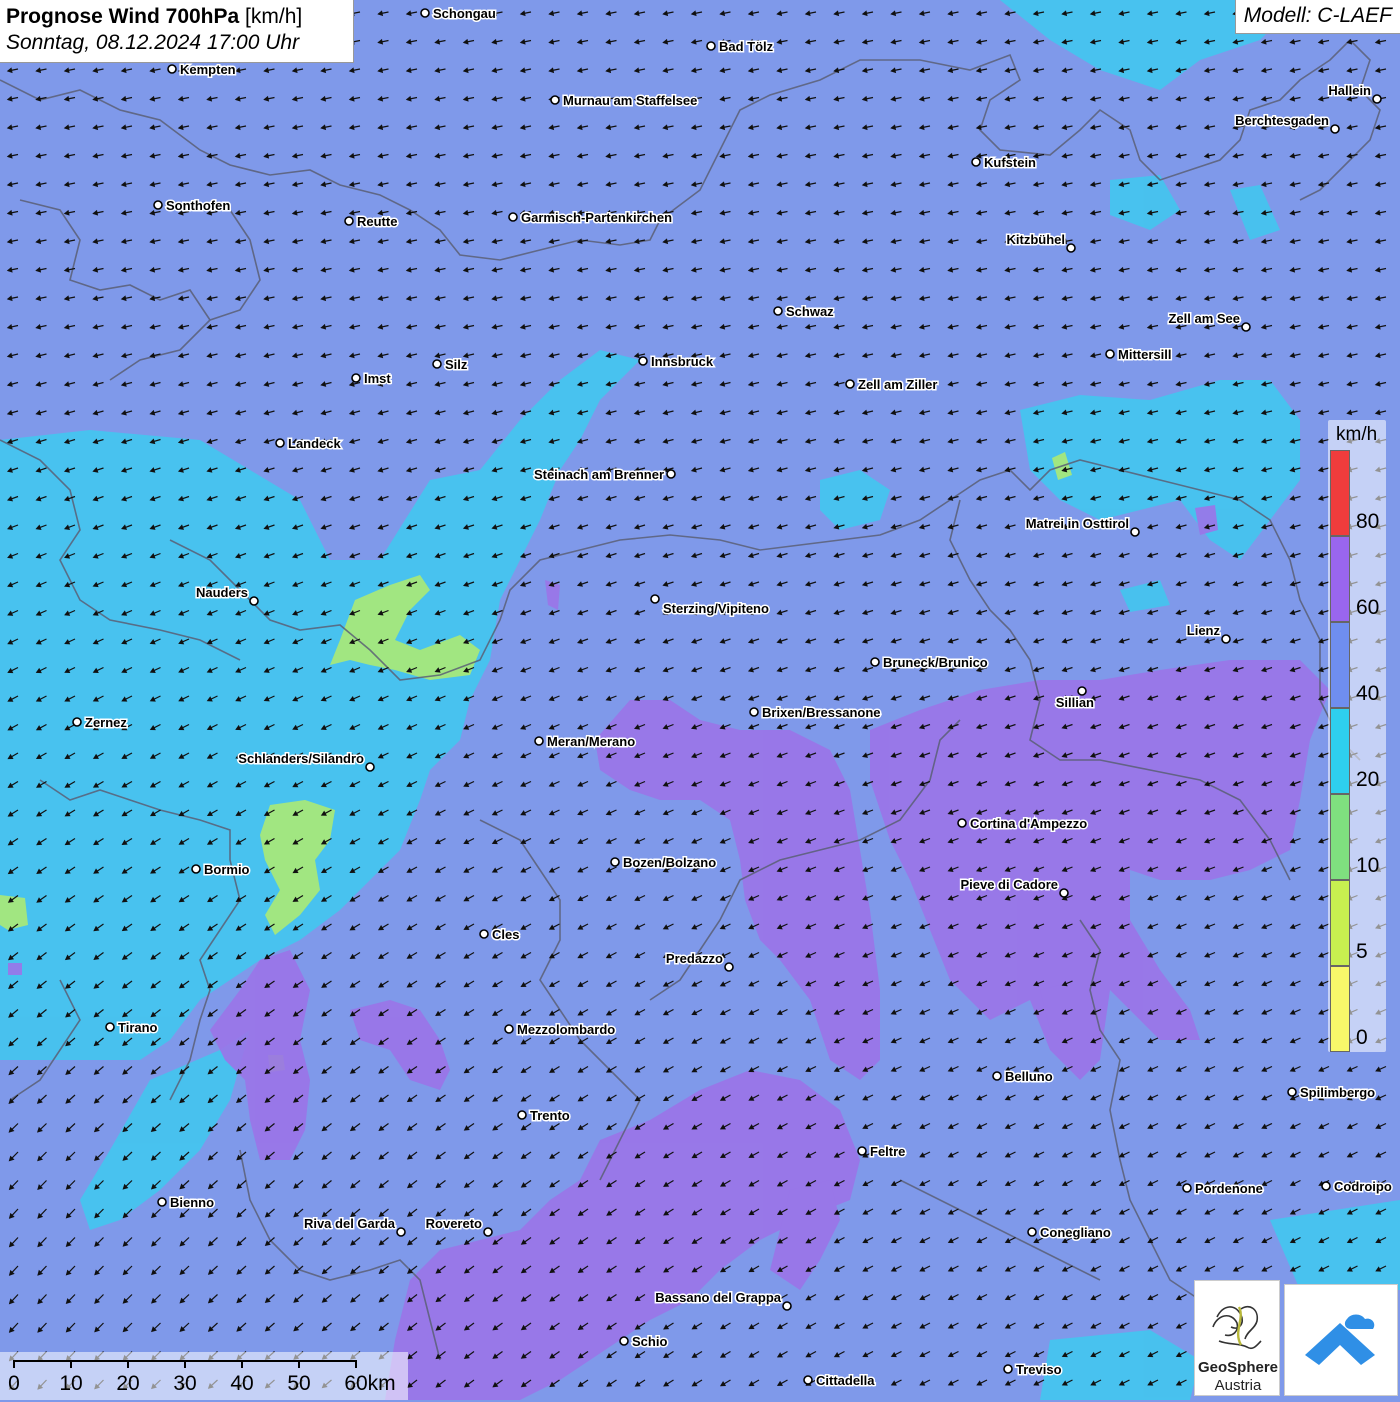  What do you see at coordinates (810, 311) in the screenshot?
I see `city-label: Schwaz` at bounding box center [810, 311].